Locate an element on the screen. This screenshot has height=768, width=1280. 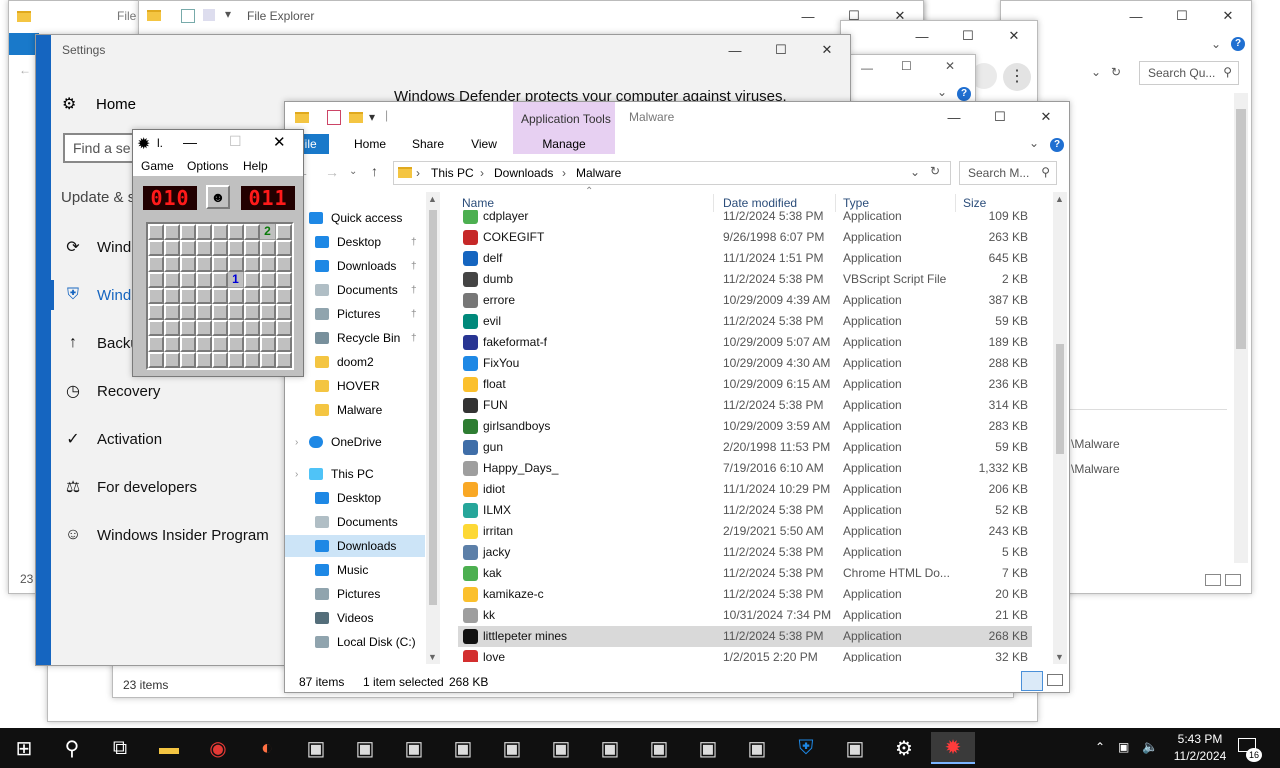
tab-view: View is located at coordinates (484, 144).